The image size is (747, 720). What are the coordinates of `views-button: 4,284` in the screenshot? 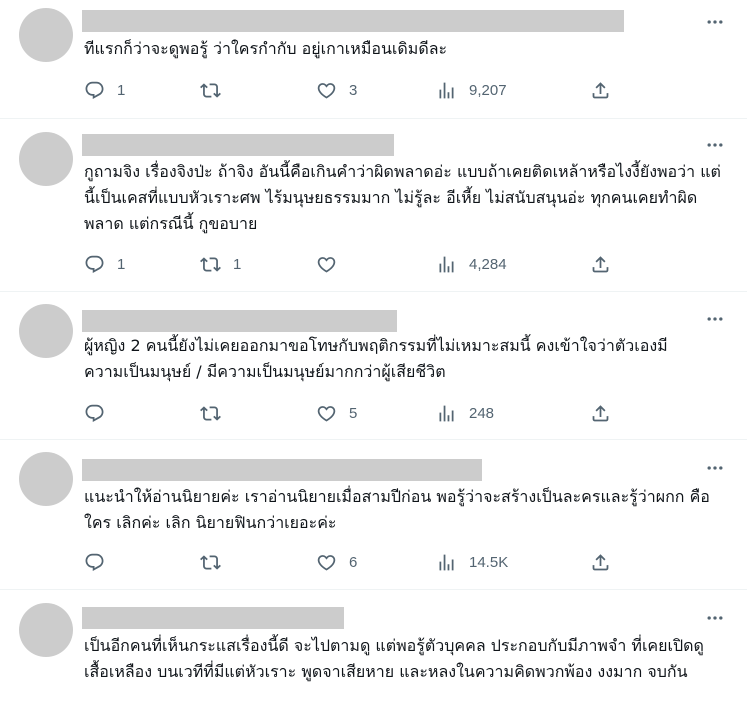 It's located at (471, 264).